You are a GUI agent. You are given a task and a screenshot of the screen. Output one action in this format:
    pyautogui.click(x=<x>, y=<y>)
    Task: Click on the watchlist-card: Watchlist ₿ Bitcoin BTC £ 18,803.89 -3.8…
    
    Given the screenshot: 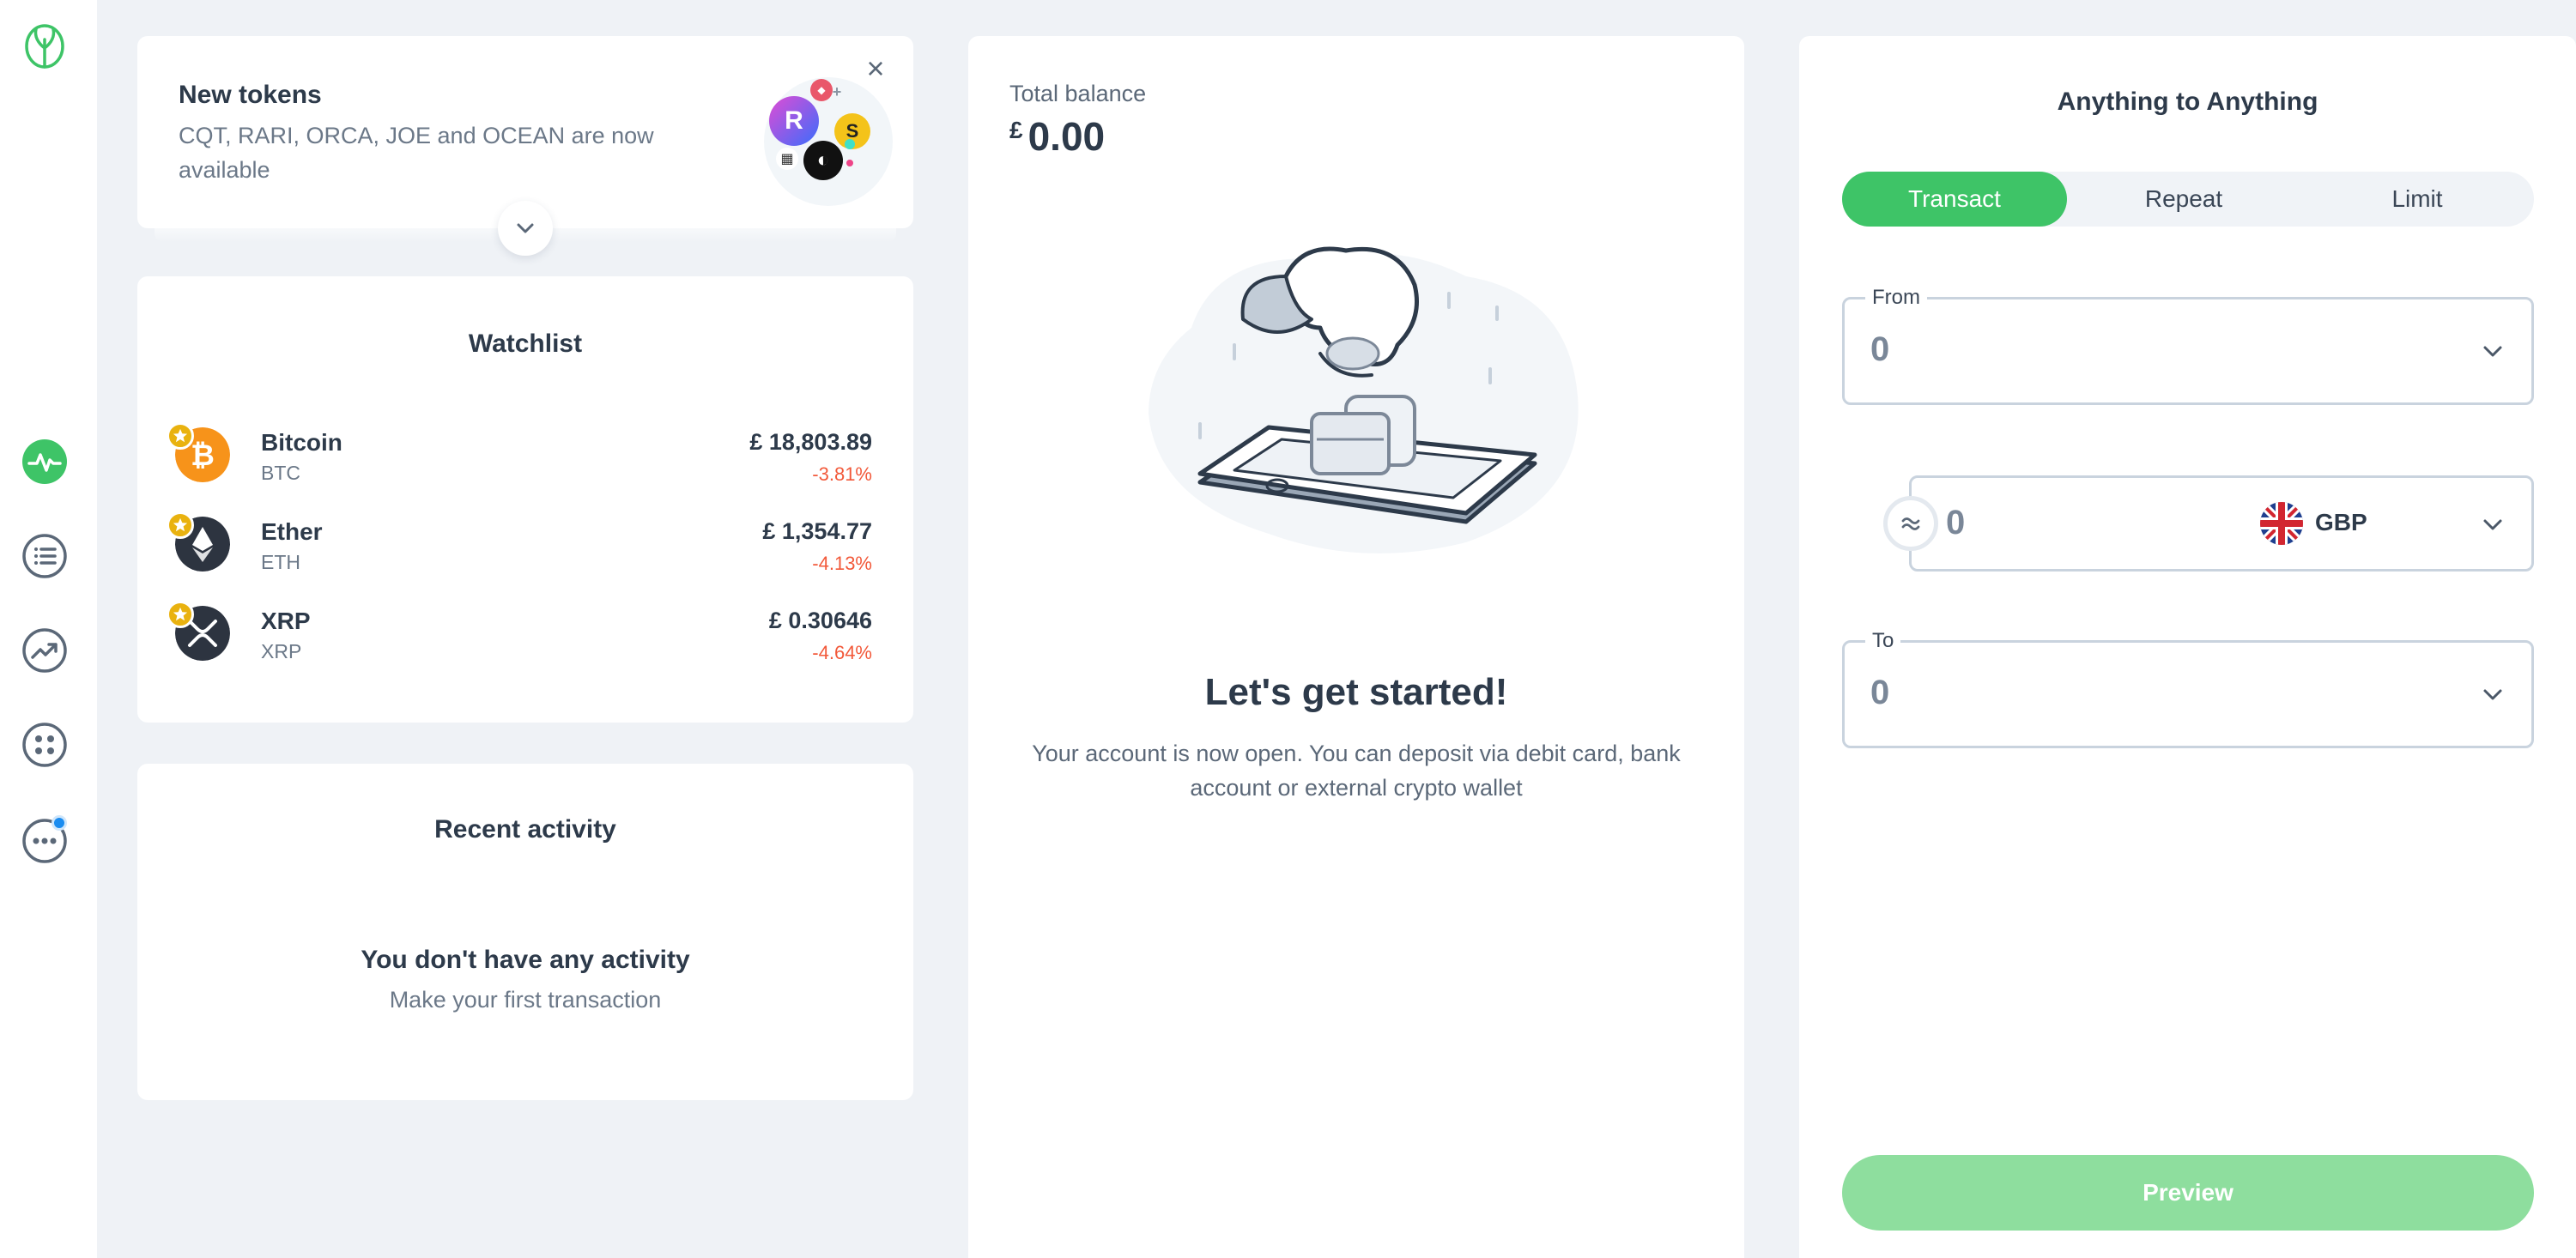 What is the action you would take?
    pyautogui.click(x=525, y=499)
    